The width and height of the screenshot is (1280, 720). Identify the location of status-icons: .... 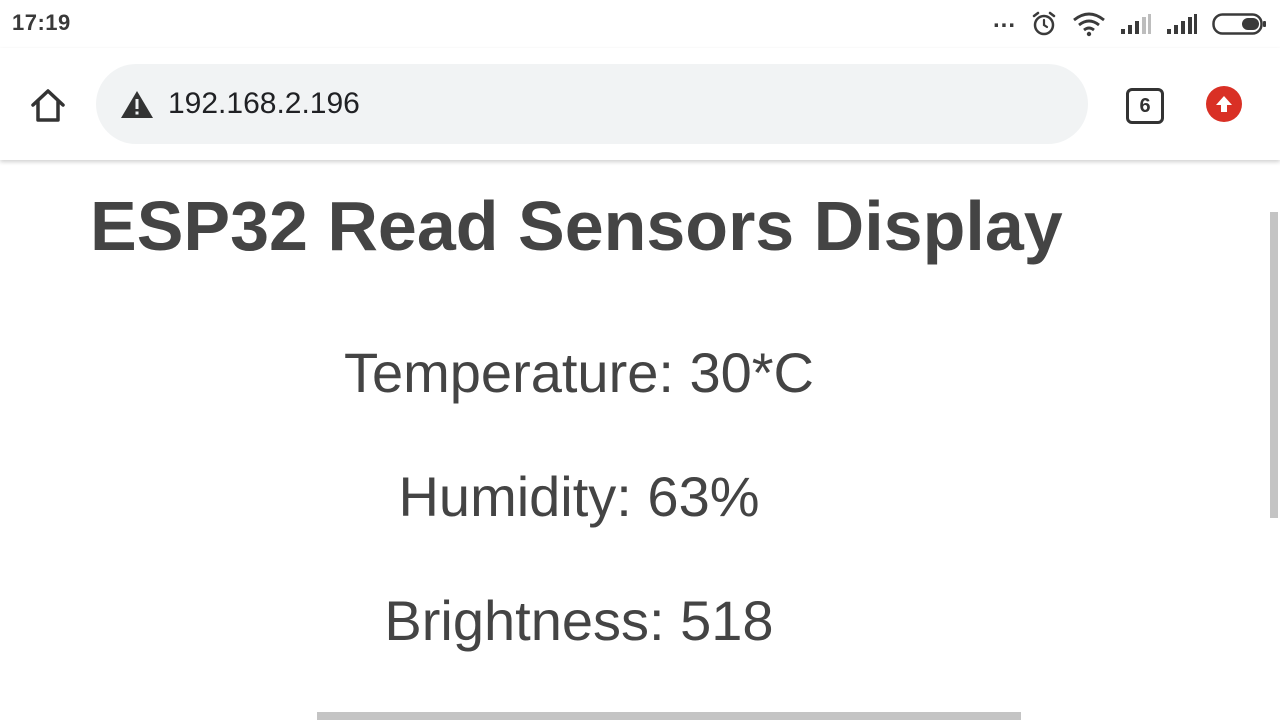
(1123, 23).